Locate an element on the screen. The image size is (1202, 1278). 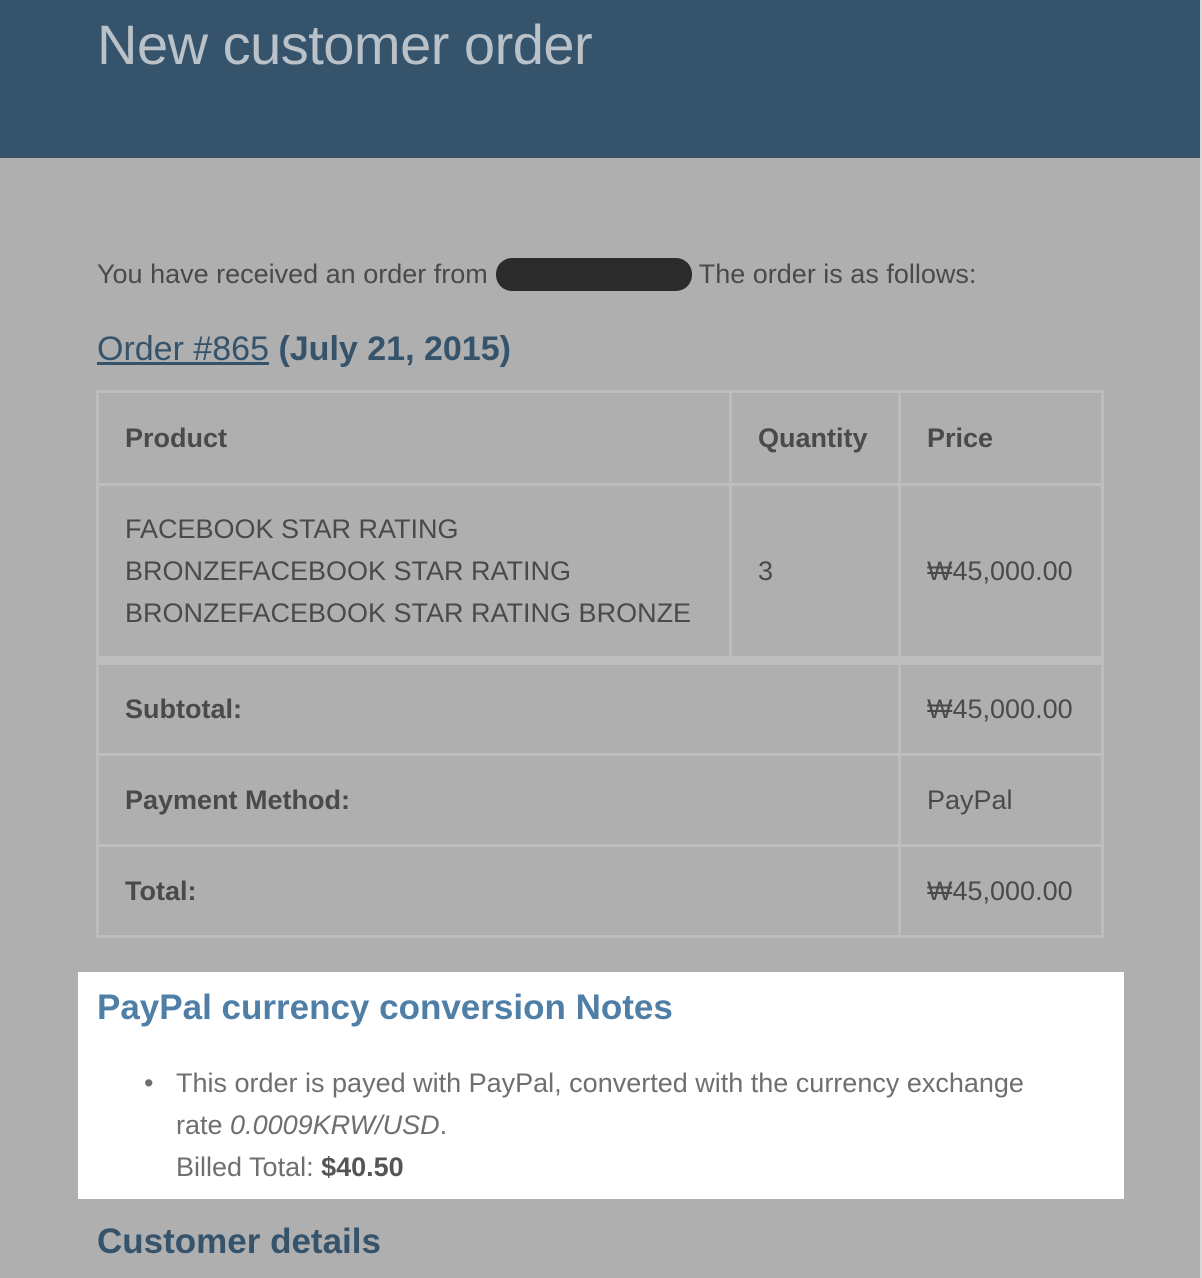
currency-notes-title: PayPal currency conversion Notes is located at coordinates (385, 1007).